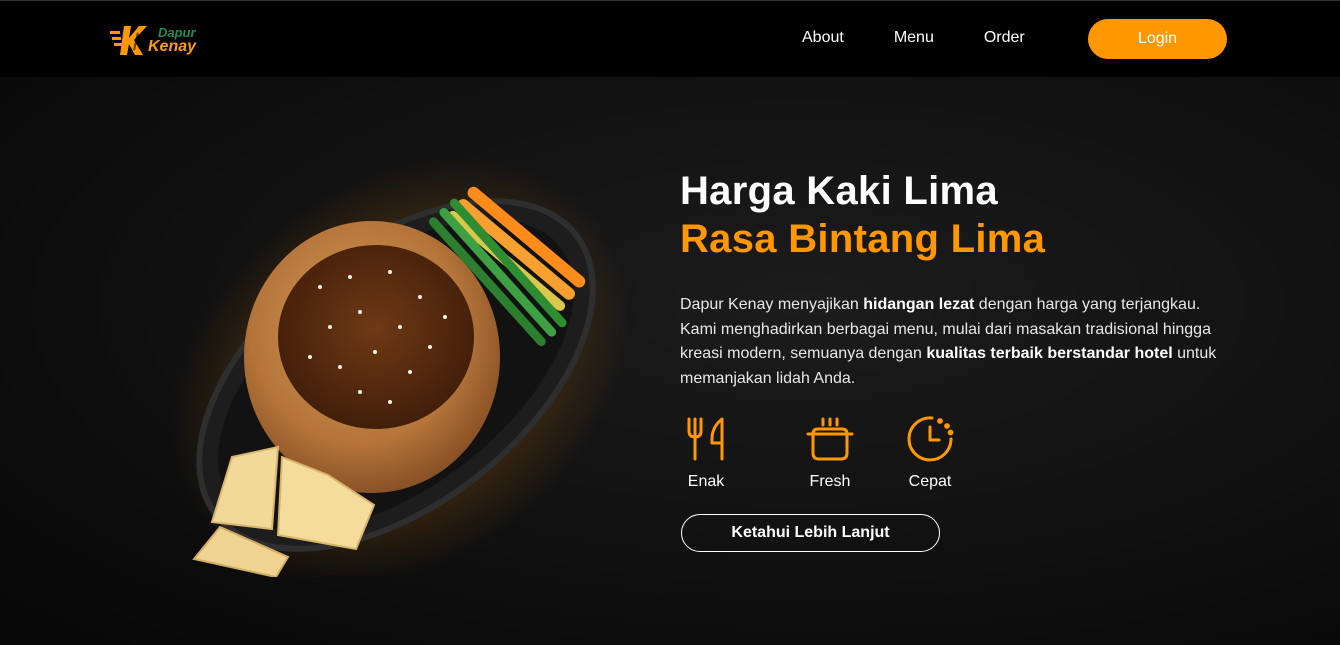 The height and width of the screenshot is (645, 1340). Describe the element at coordinates (823, 38) in the screenshot. I see `nav-link-about: About` at that location.